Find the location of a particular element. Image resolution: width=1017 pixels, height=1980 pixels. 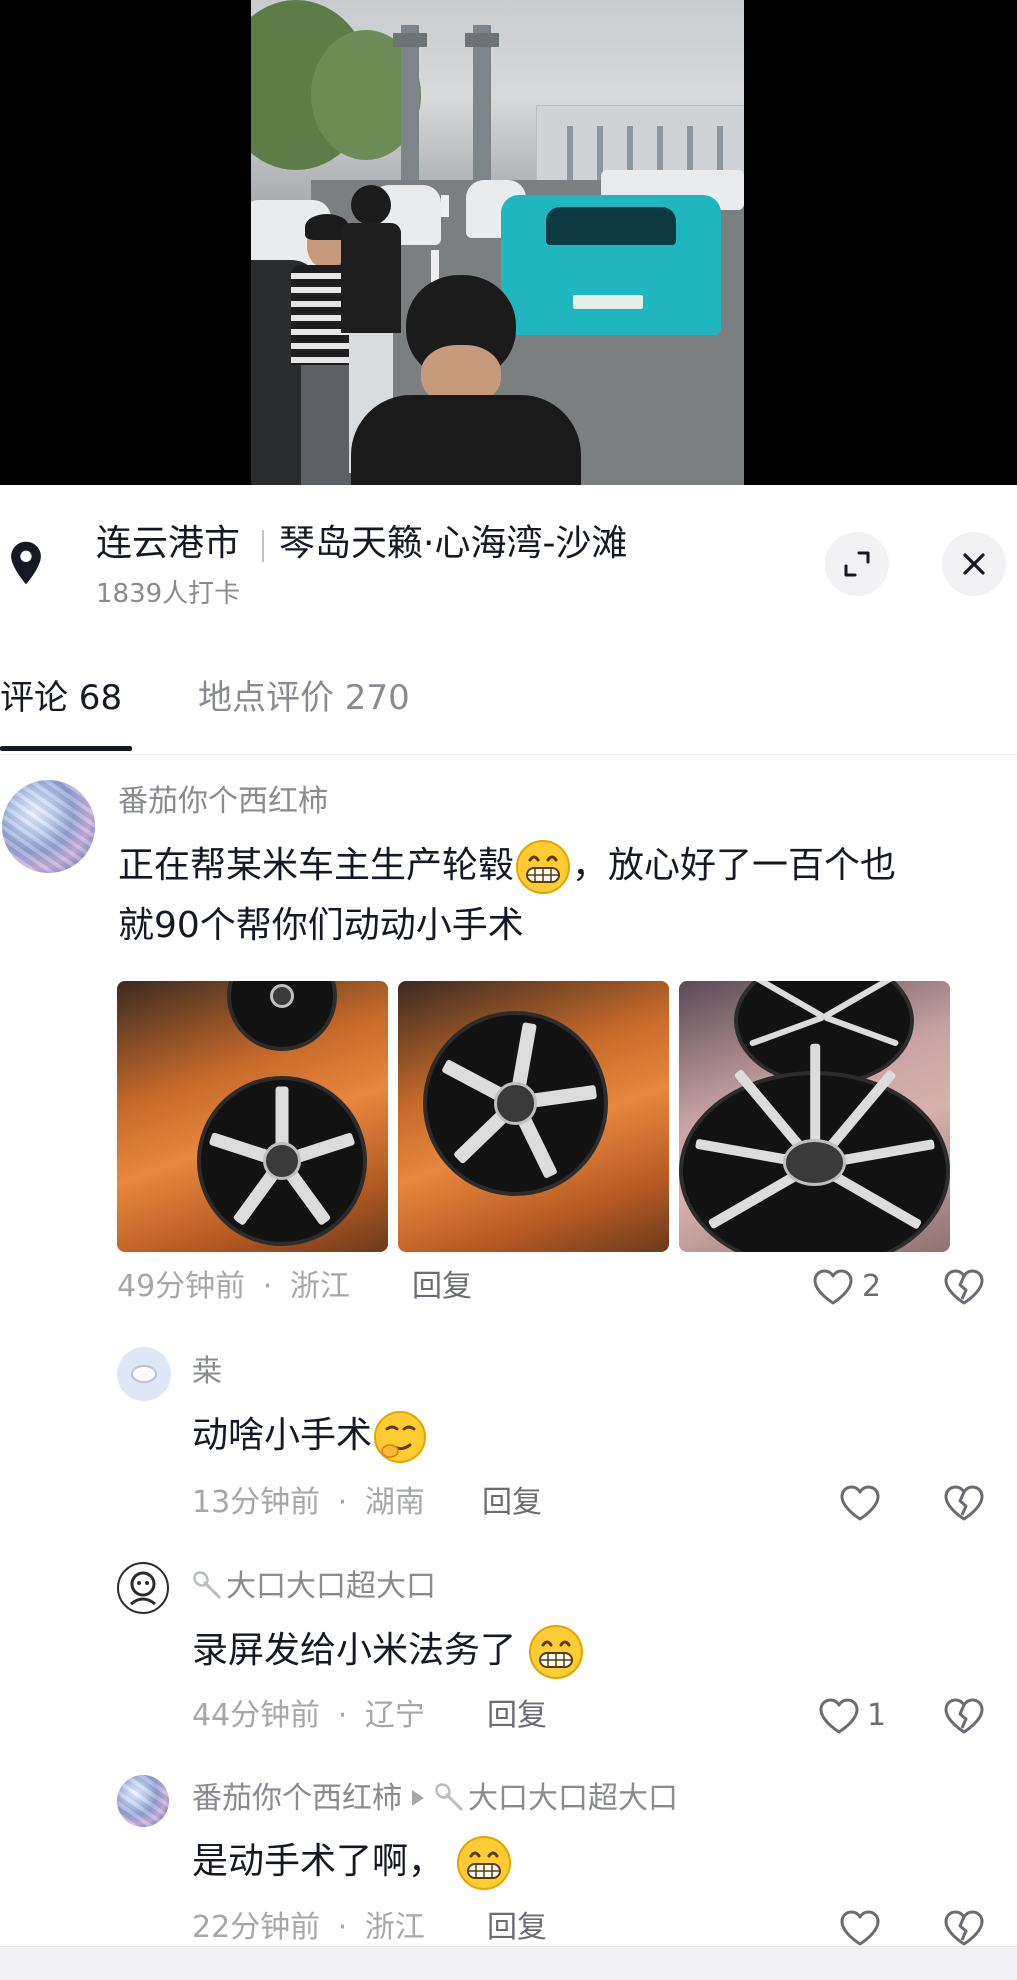

like-count: 1 is located at coordinates (877, 1715).